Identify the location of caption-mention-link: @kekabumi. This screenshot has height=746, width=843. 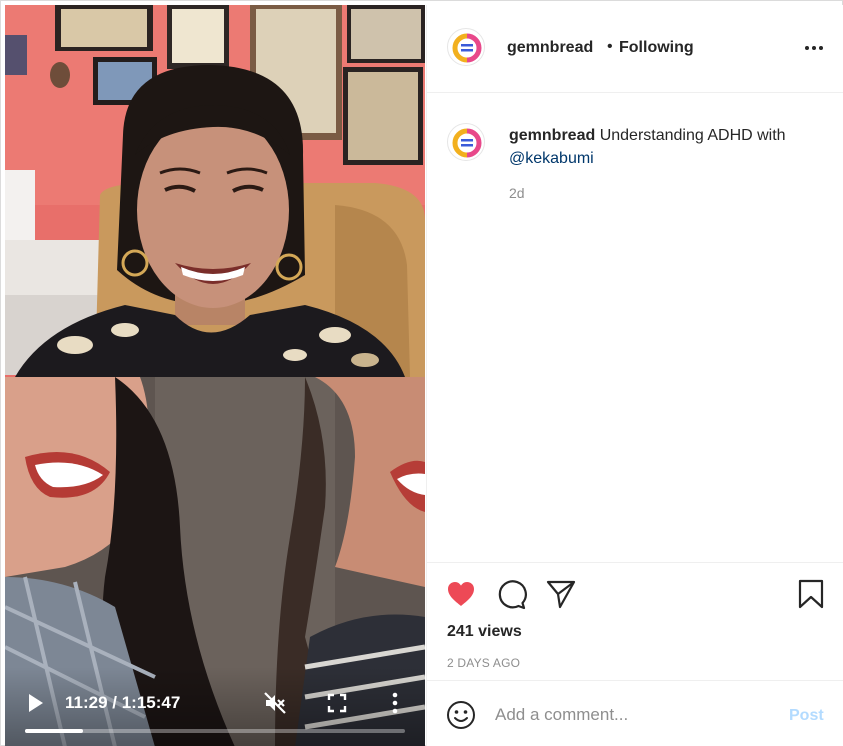
(551, 158).